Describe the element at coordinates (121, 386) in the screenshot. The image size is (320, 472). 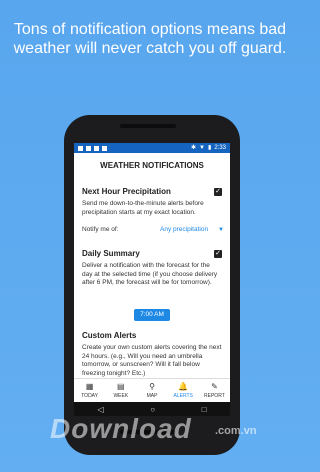
I see `calendar-week-icon: ▤` at that location.